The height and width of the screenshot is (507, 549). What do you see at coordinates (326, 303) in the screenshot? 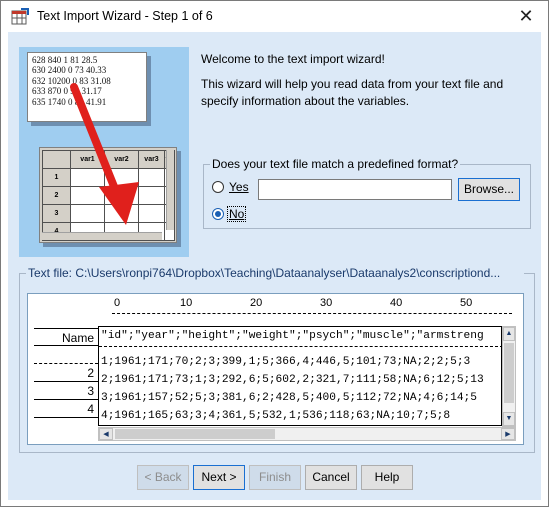
I see `ruler-tick: 30` at bounding box center [326, 303].